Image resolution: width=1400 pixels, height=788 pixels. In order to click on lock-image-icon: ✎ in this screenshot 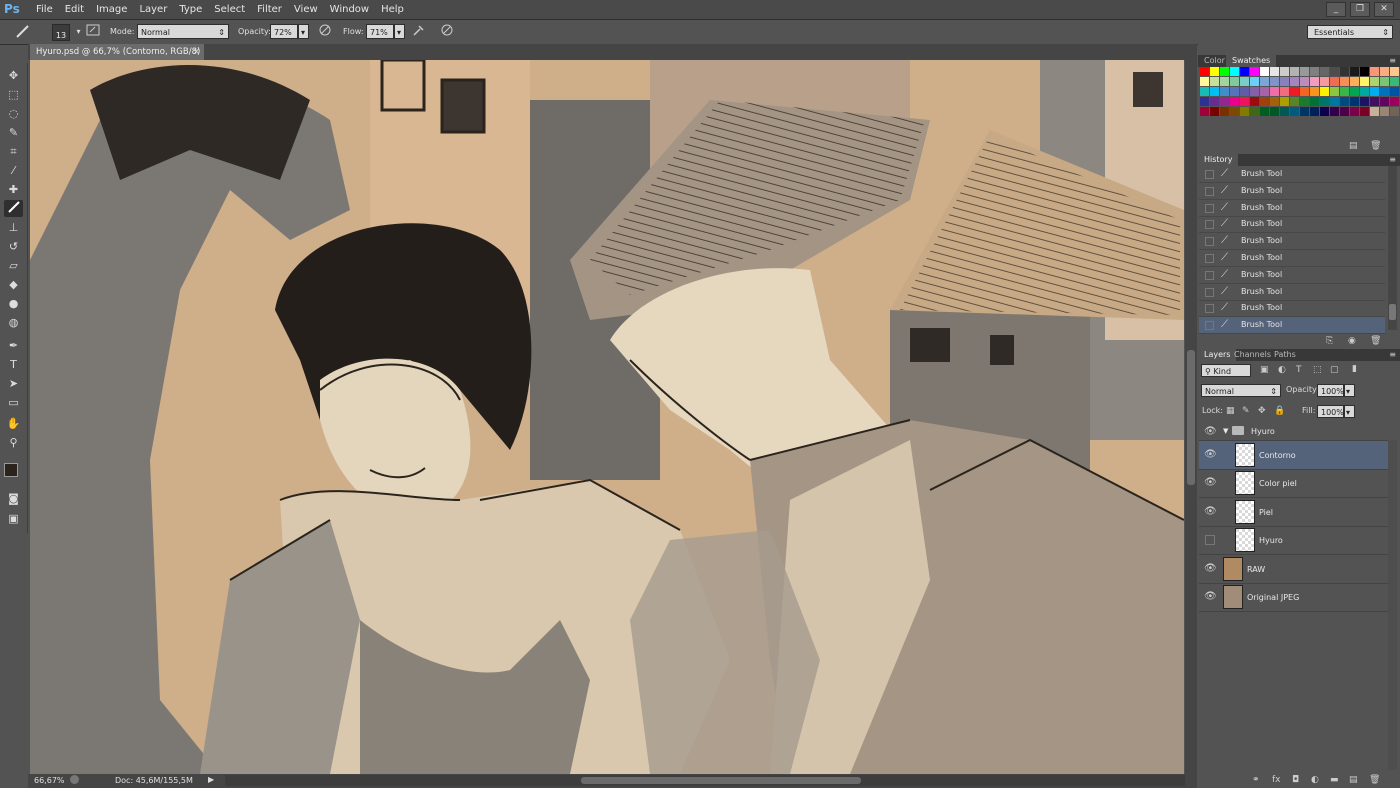, I will do `click(1246, 411)`.